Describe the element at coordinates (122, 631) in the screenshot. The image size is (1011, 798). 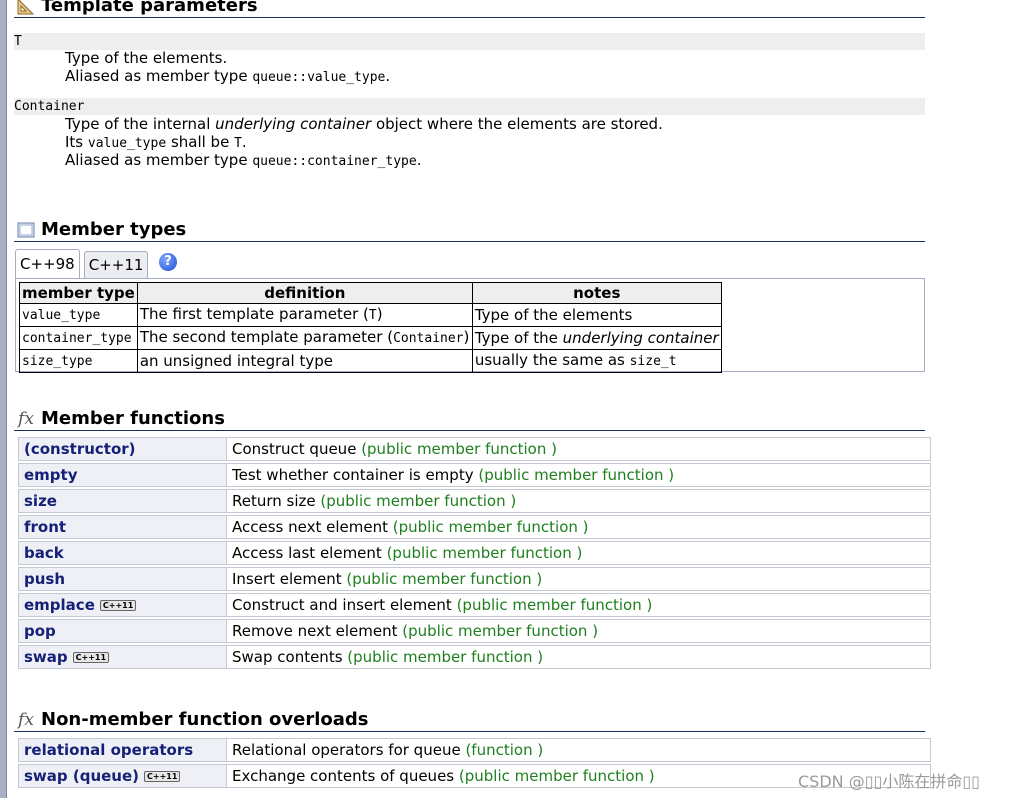
I see `function-link-pop: pop` at that location.